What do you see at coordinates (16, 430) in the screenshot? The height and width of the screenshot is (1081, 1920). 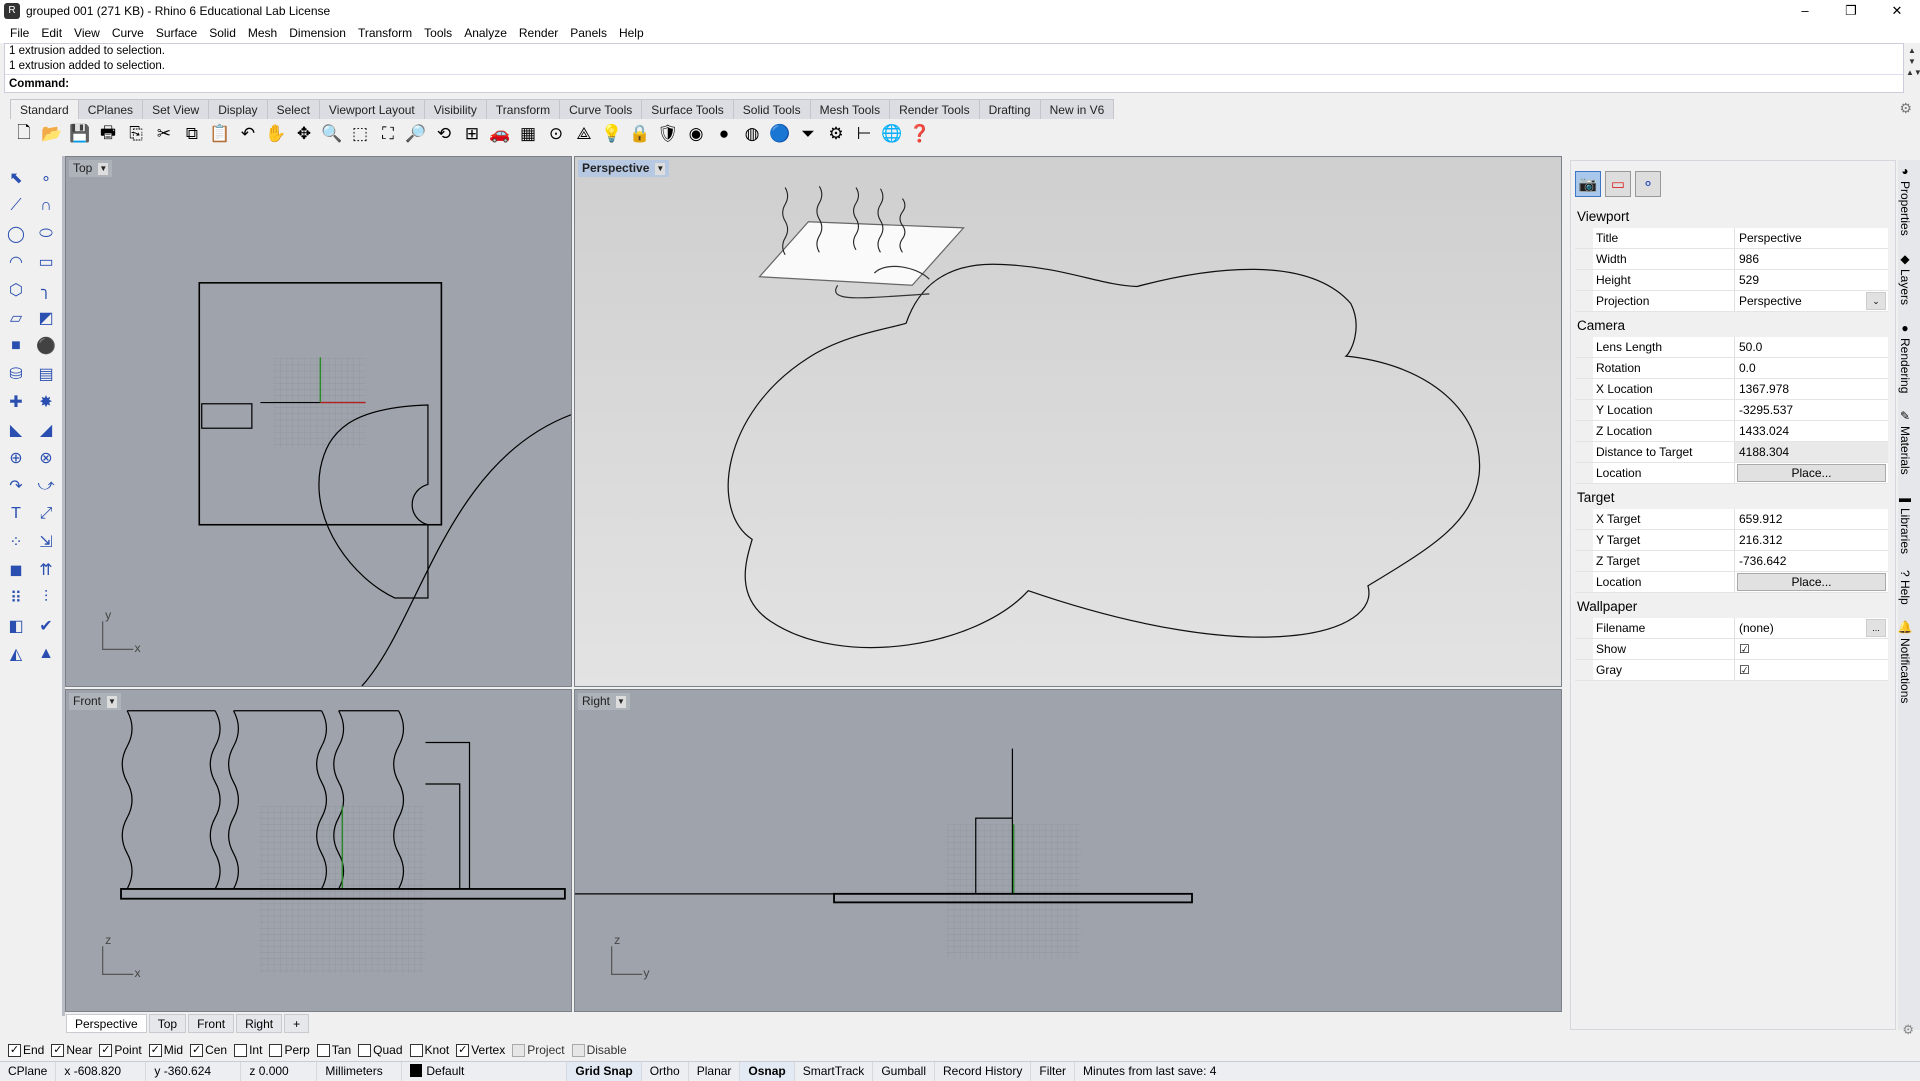 I see `trim-icon: ◣` at bounding box center [16, 430].